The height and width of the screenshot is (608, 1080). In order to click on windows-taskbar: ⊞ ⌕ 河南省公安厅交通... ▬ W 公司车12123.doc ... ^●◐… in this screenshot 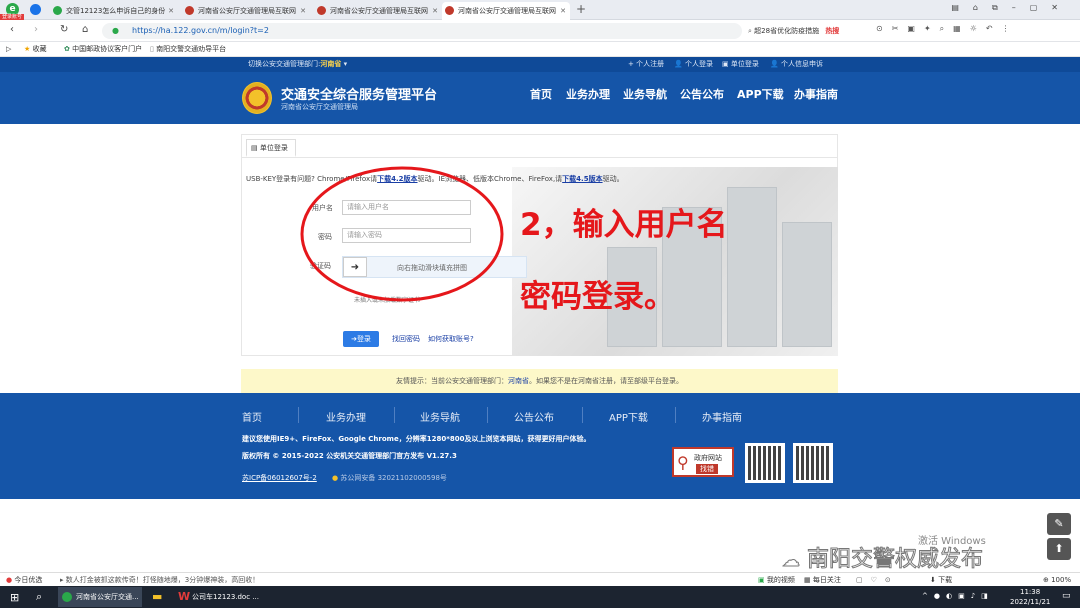, I will do `click(540, 597)`.